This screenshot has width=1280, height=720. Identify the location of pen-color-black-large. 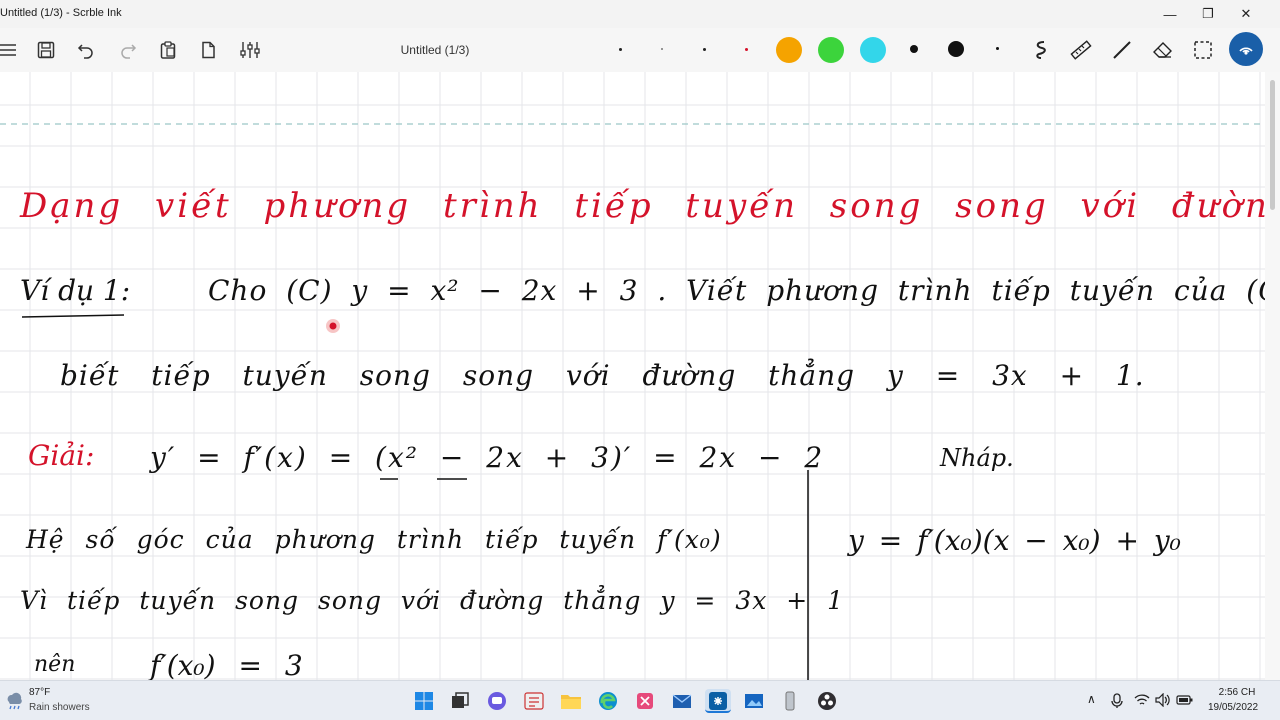
(956, 49).